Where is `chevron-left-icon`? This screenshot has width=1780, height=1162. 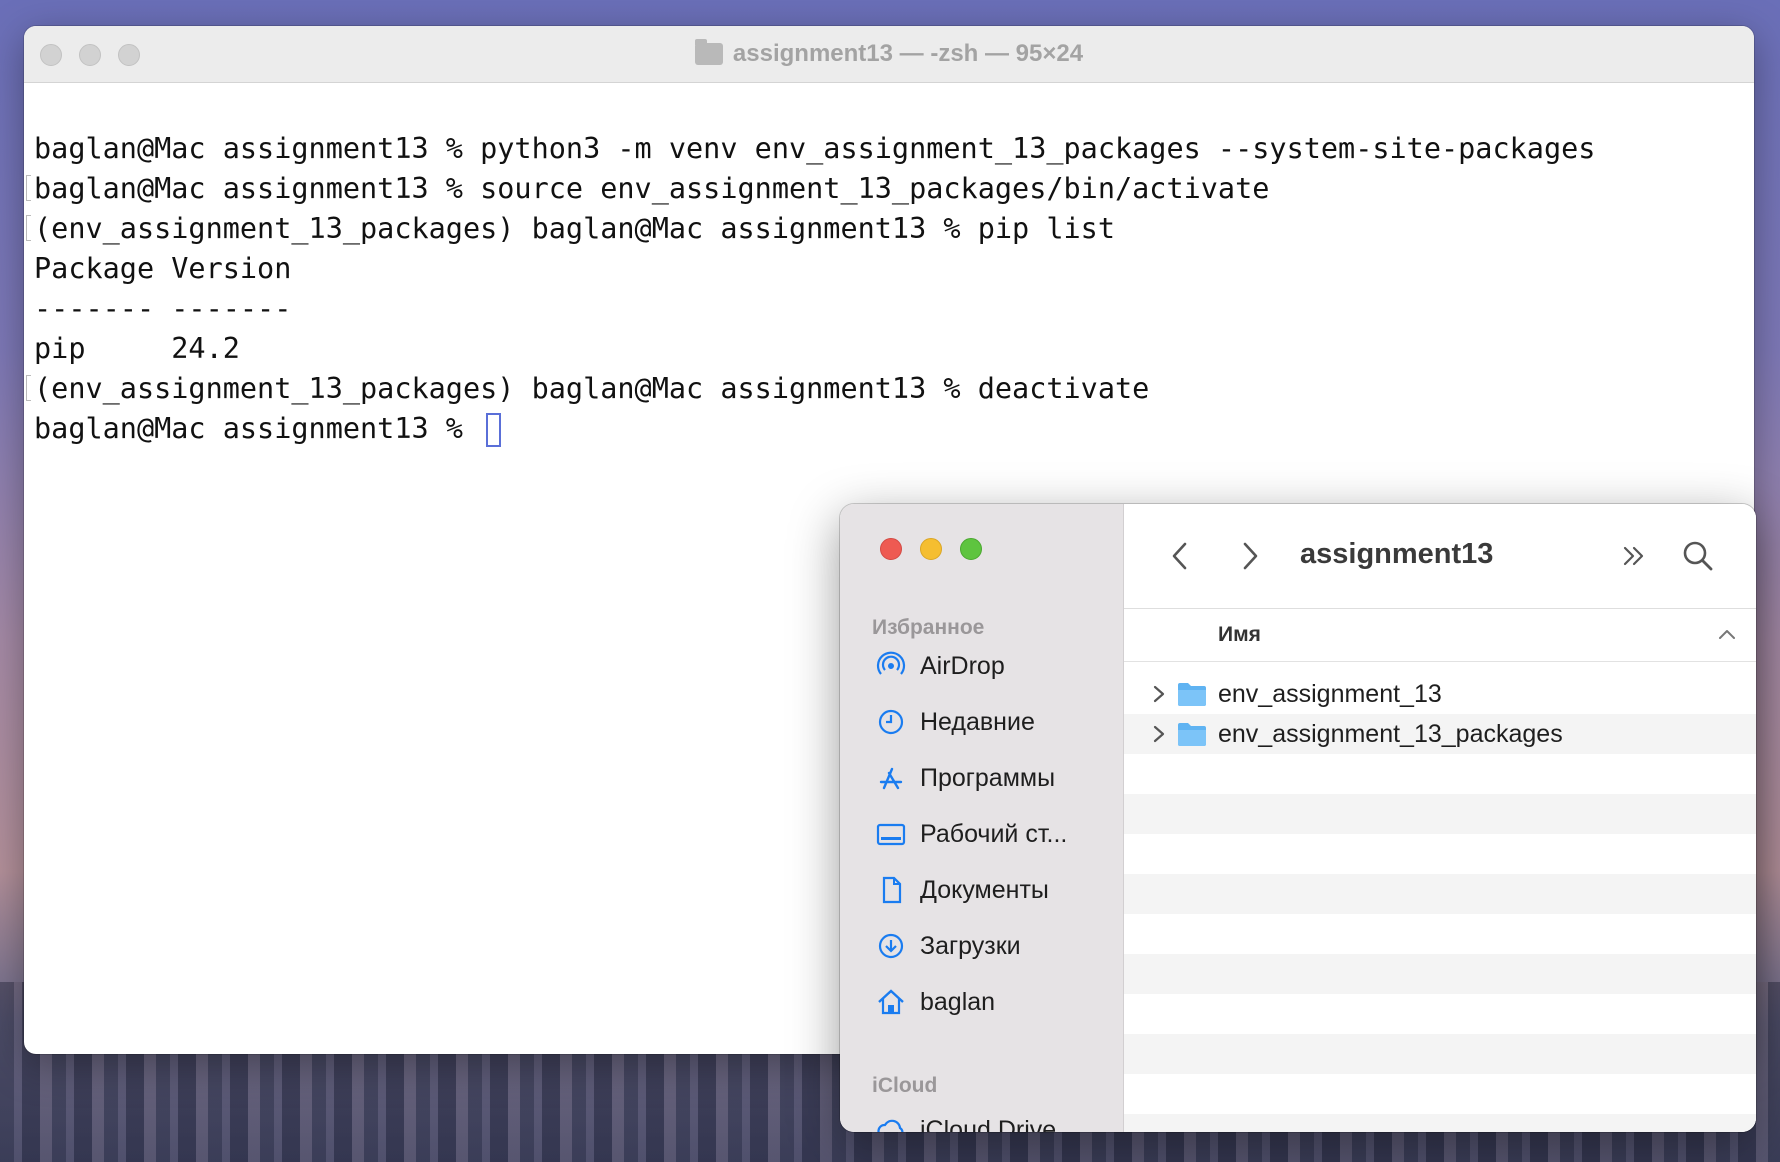 chevron-left-icon is located at coordinates (1179, 556).